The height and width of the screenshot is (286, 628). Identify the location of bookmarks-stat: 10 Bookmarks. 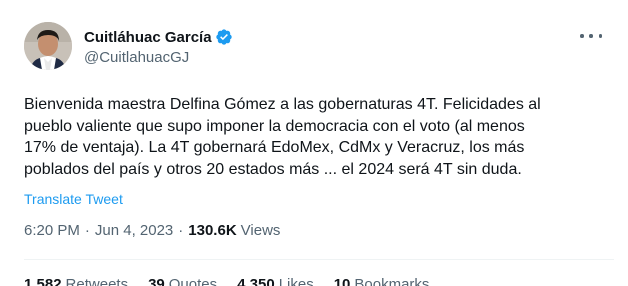
(382, 281).